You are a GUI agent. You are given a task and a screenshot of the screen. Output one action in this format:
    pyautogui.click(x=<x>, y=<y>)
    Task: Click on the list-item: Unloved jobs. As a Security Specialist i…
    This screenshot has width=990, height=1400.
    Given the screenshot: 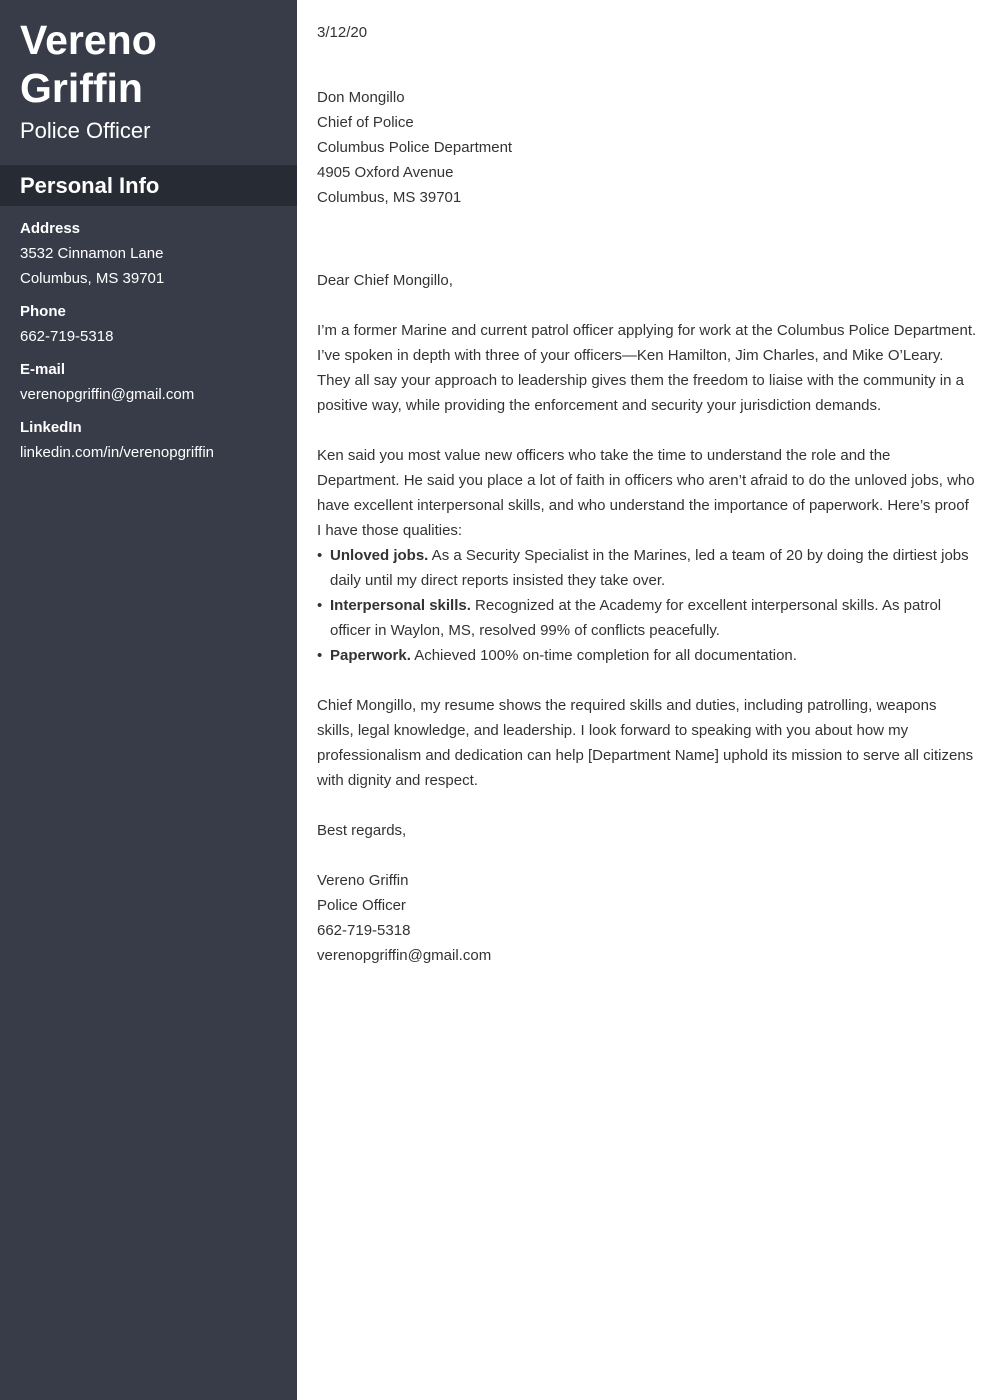 What is the action you would take?
    pyautogui.click(x=647, y=568)
    